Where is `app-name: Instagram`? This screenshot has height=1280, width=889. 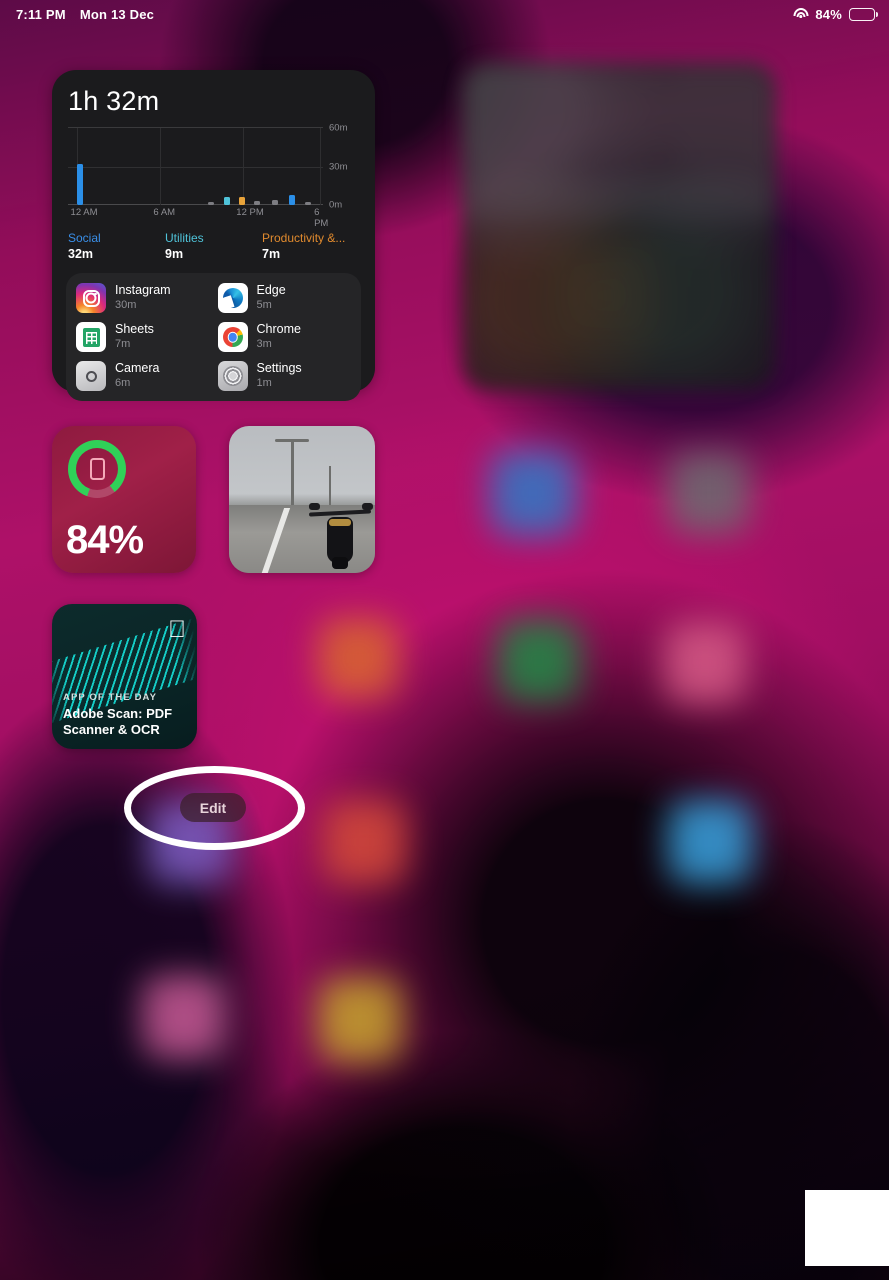
app-name: Instagram is located at coordinates (143, 290).